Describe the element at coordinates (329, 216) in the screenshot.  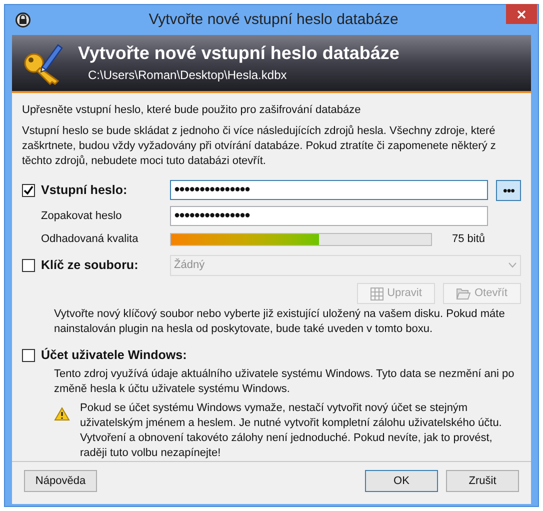
I see `repeat-password-field: ●●●●●●●●●●●●●●●` at that location.